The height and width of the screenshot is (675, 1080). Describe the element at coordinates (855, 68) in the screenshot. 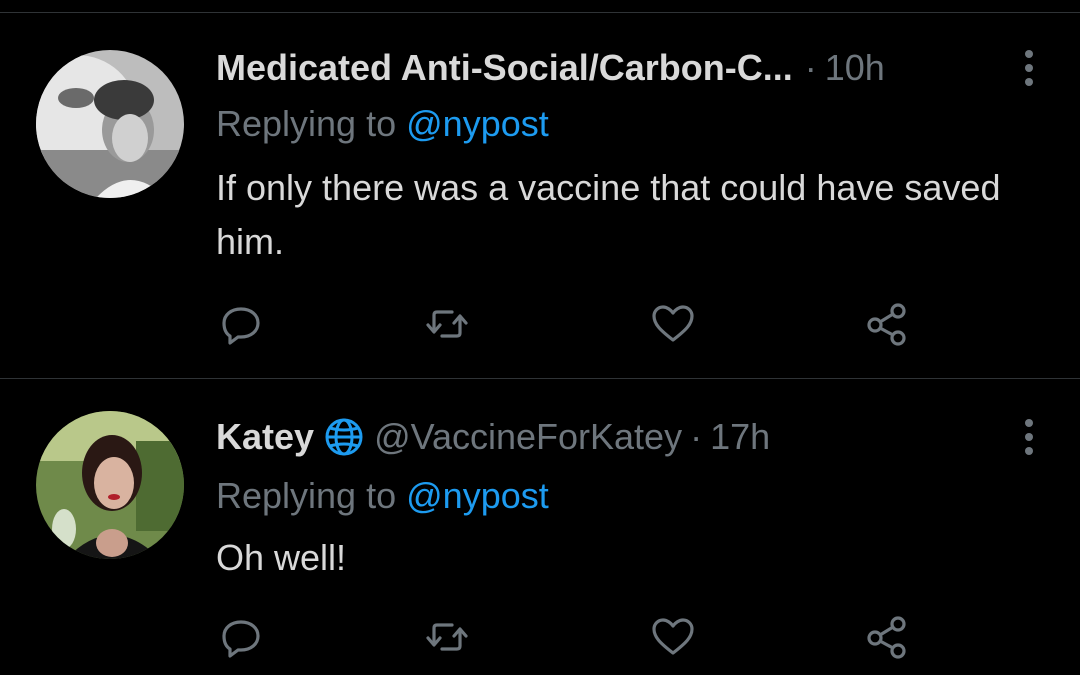

I see `timestamp: 10h` at that location.